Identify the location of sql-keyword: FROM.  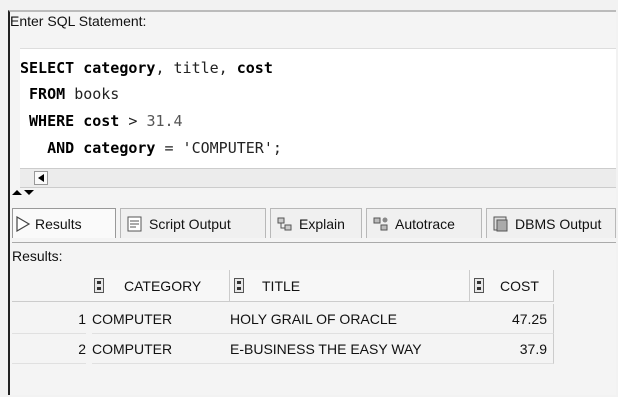
(47, 94).